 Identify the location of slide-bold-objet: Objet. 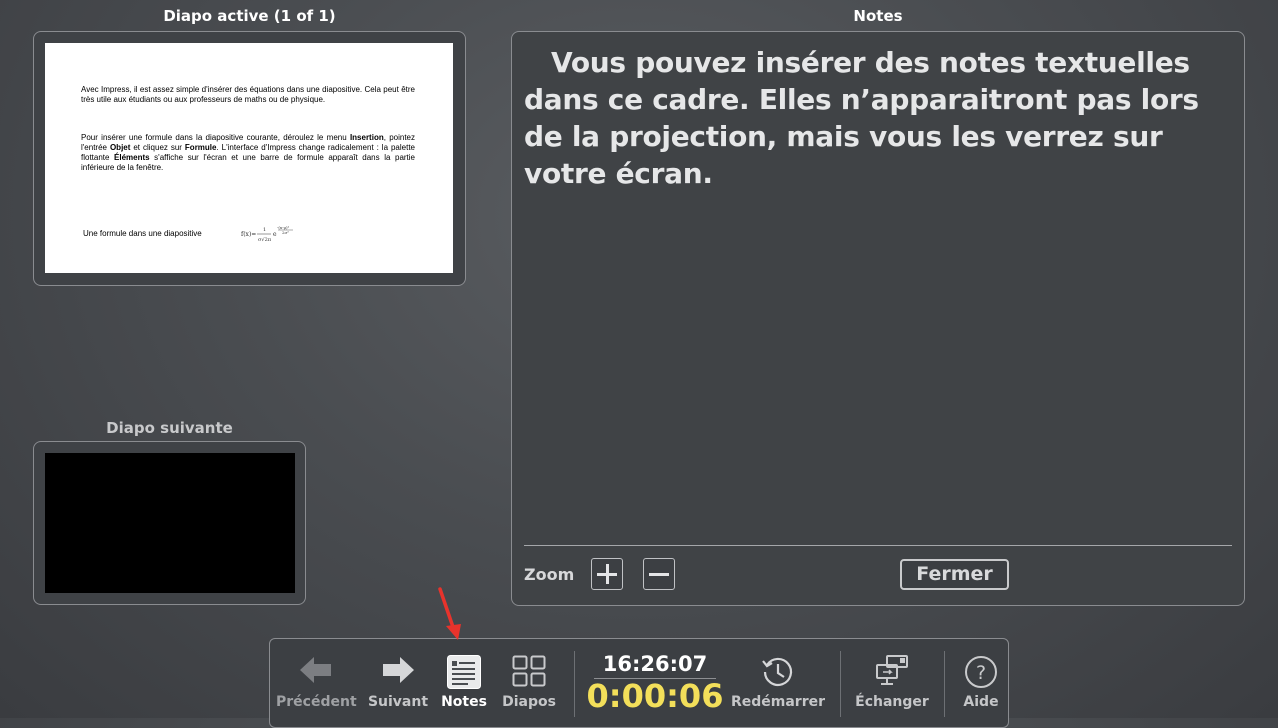
(120, 147).